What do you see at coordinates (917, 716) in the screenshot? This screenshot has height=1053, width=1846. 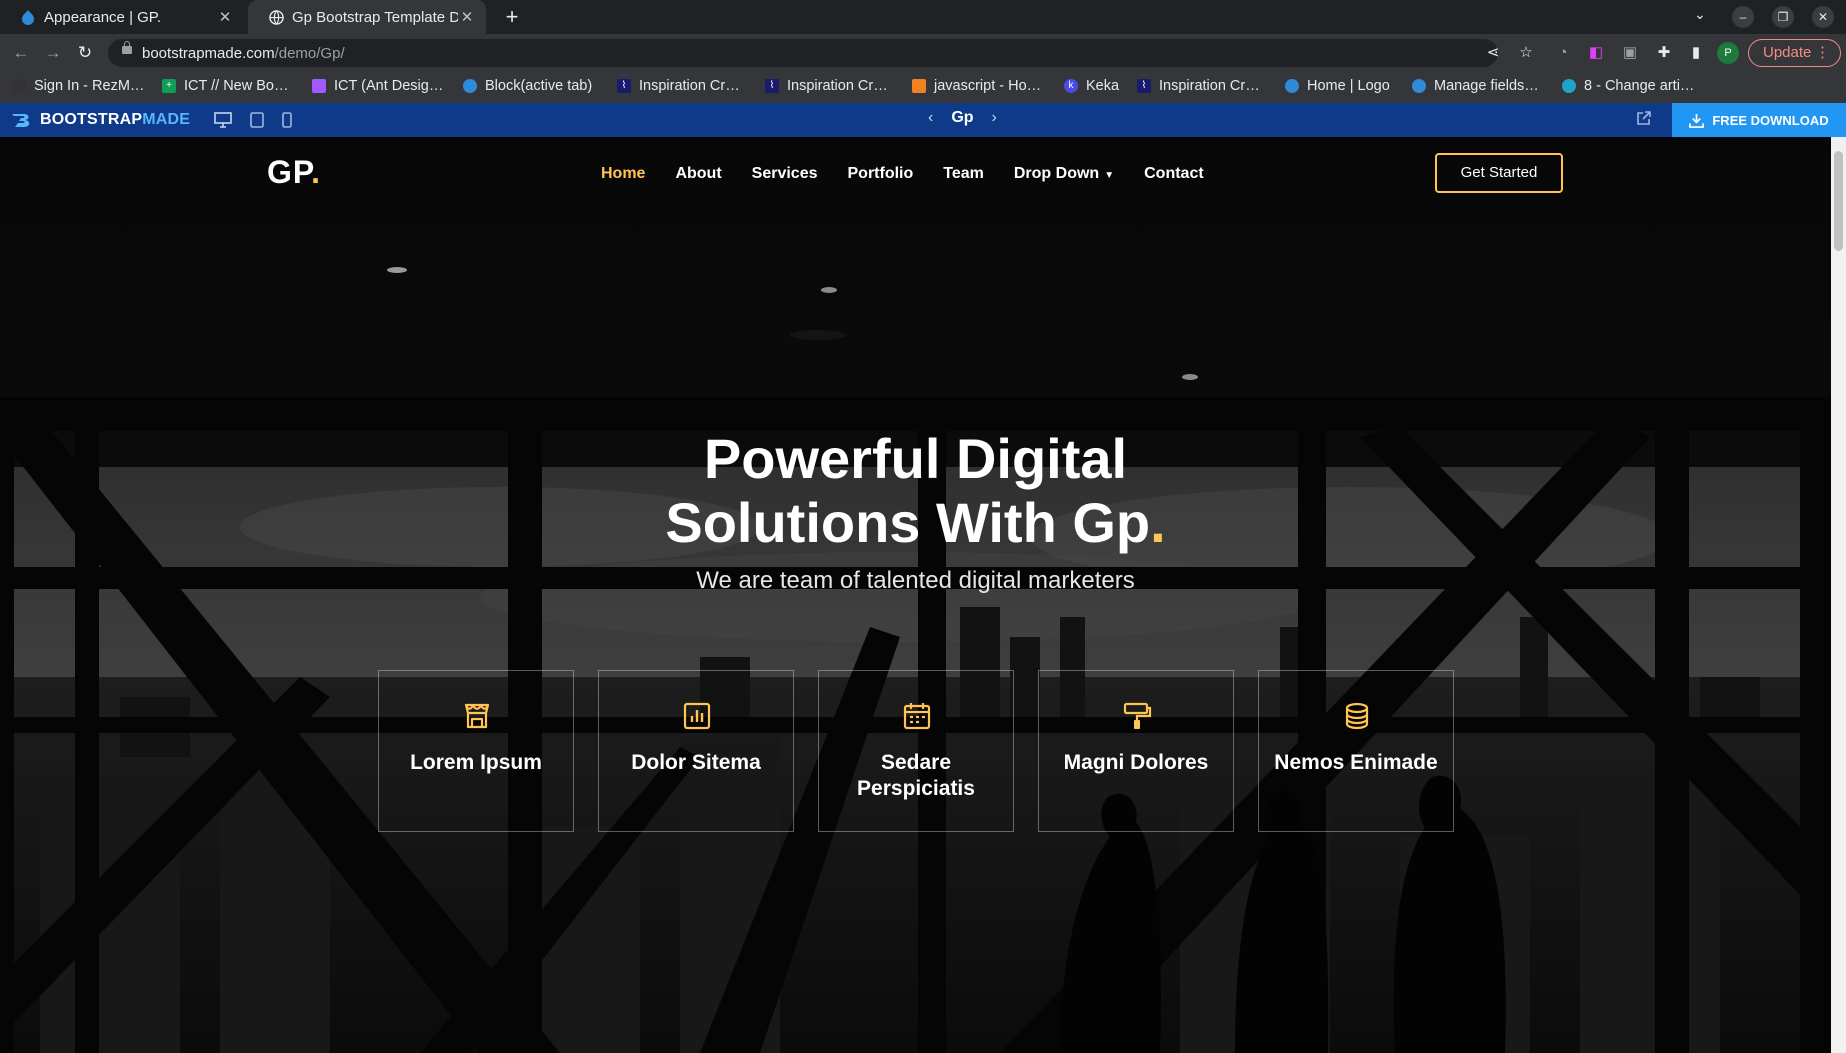 I see `calendar-icon` at bounding box center [917, 716].